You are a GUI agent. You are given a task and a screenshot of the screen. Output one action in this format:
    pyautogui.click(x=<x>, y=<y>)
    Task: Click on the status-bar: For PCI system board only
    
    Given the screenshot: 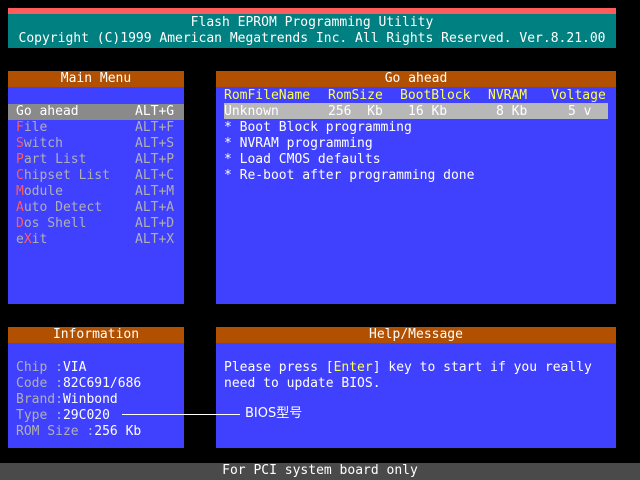 What is the action you would take?
    pyautogui.click(x=320, y=471)
    